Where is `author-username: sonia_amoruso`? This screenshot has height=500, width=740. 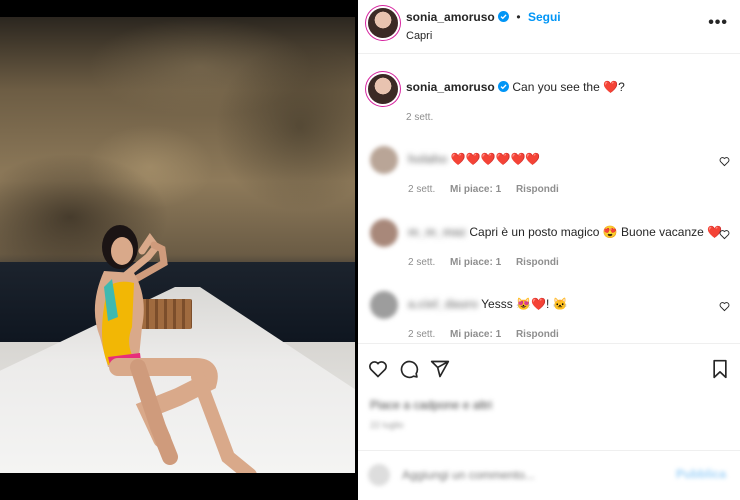 author-username: sonia_amoruso is located at coordinates (450, 17).